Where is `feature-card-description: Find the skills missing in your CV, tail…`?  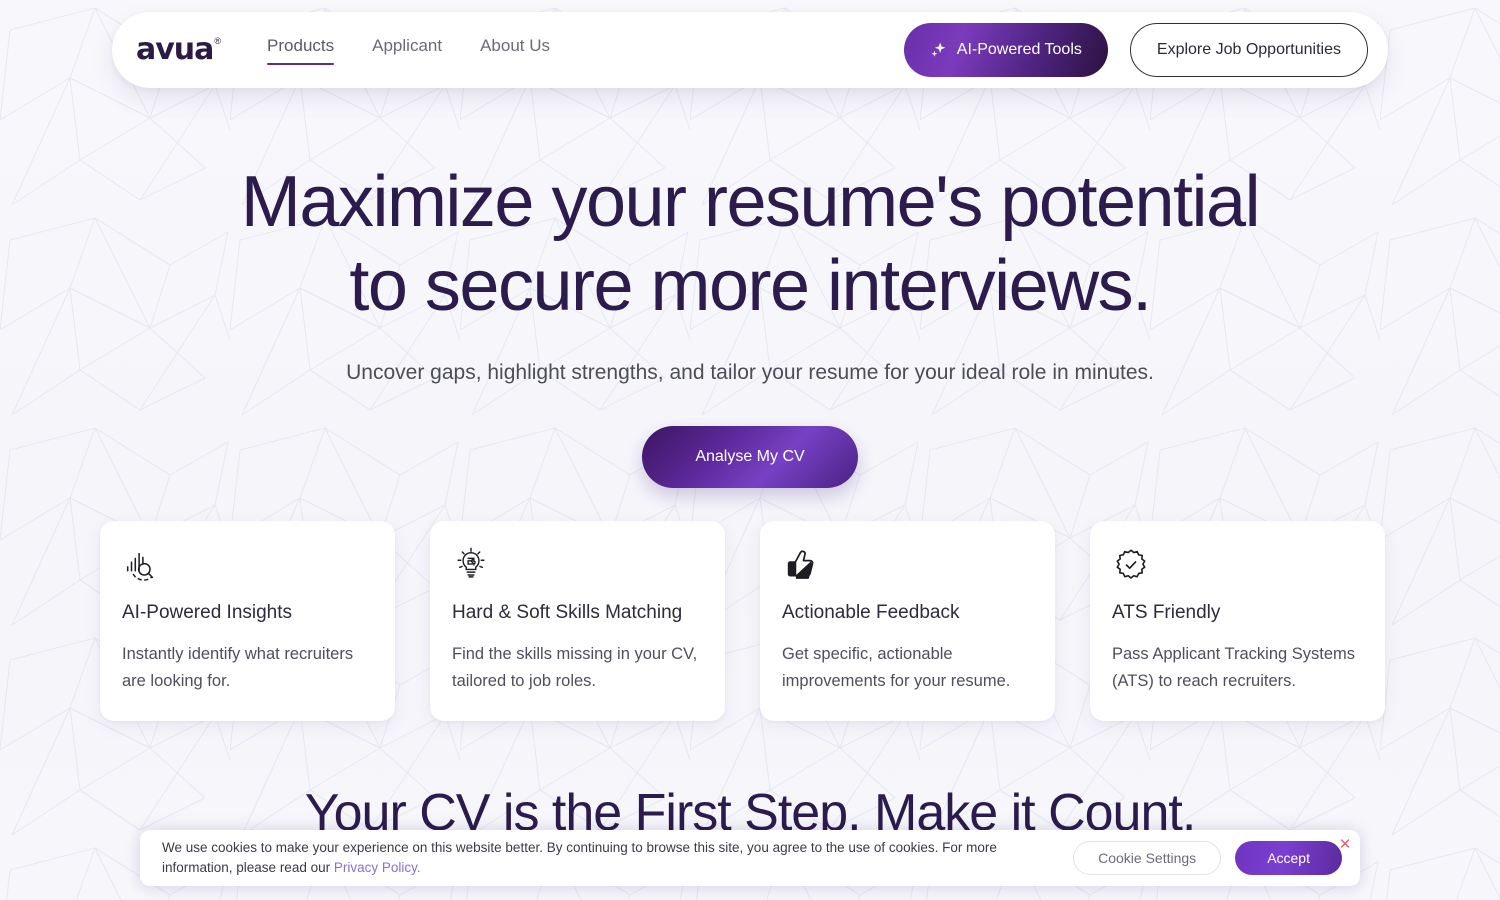 feature-card-description: Find the skills missing in your CV, tail… is located at coordinates (575, 667).